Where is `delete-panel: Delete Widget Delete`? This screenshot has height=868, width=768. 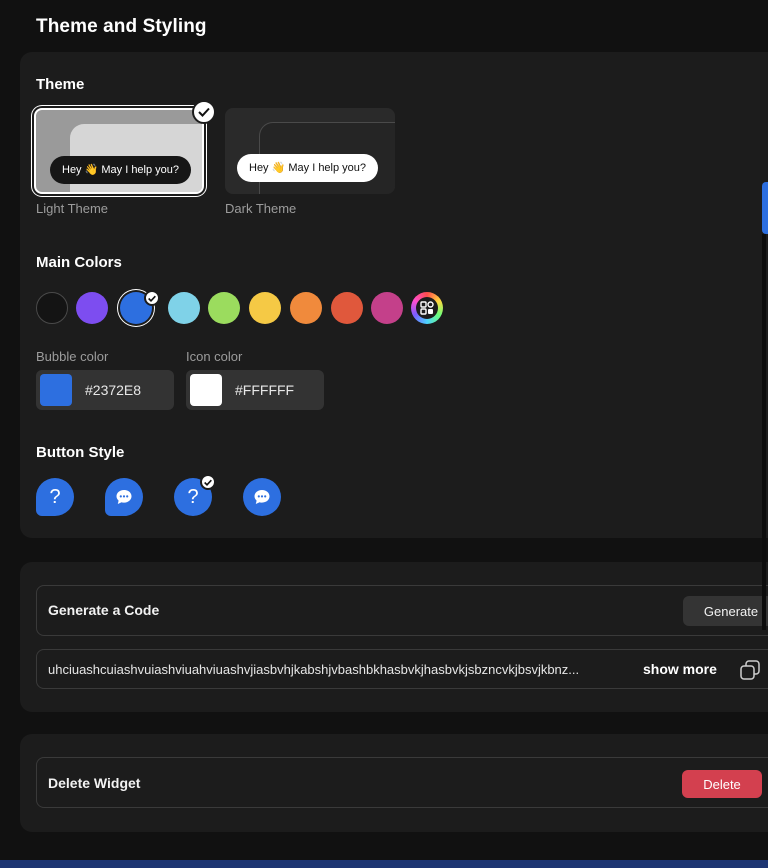
delete-panel: Delete Widget Delete is located at coordinates (394, 783).